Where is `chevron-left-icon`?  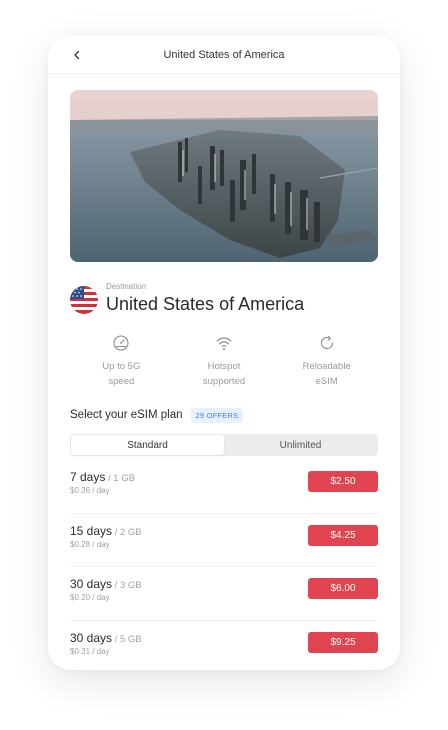
chevron-left-icon is located at coordinates (77, 55).